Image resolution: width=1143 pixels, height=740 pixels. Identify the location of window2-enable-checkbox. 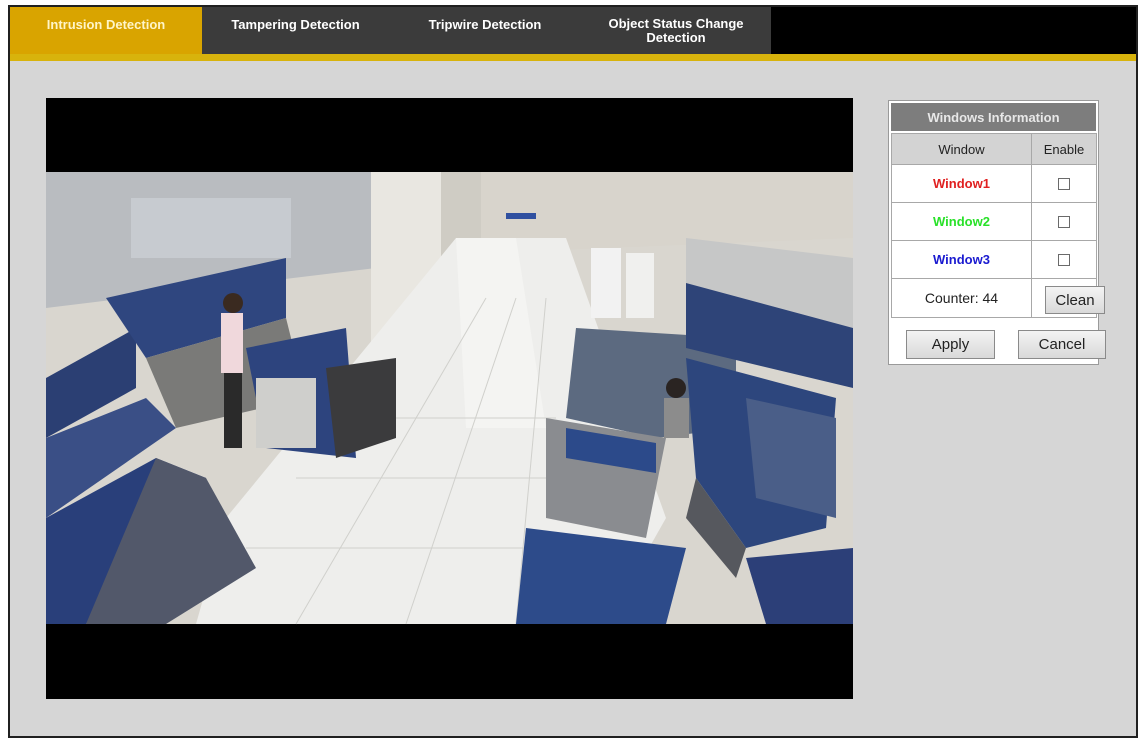
(1064, 221).